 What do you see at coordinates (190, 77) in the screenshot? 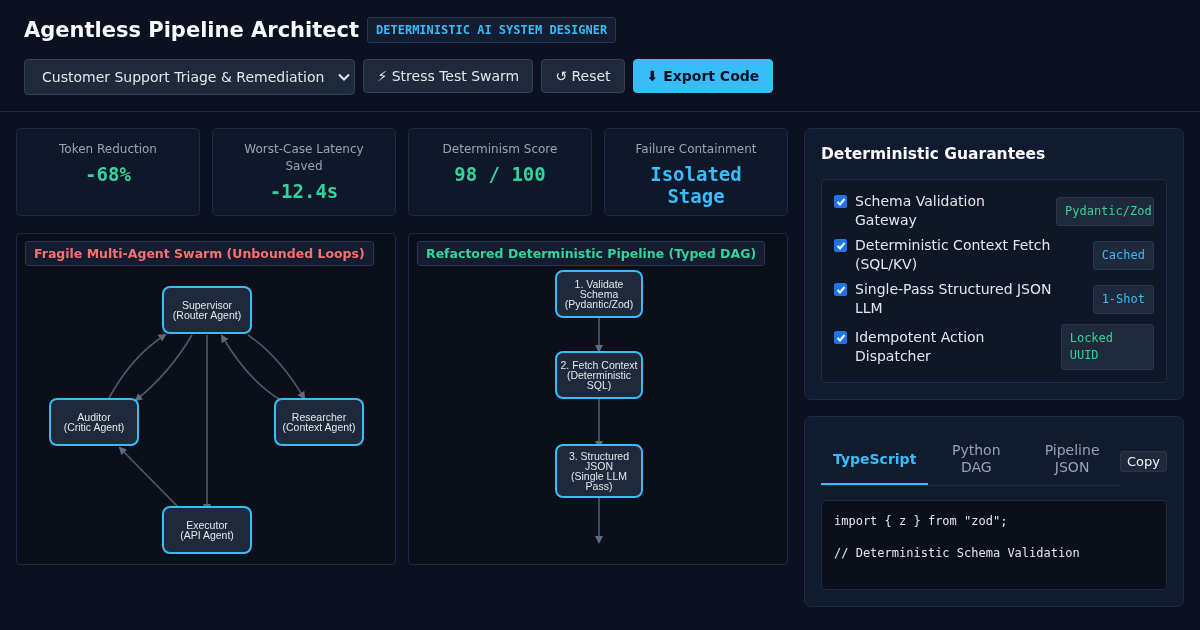
I see `scenario-select: Customer Support Triage & Remediation` at bounding box center [190, 77].